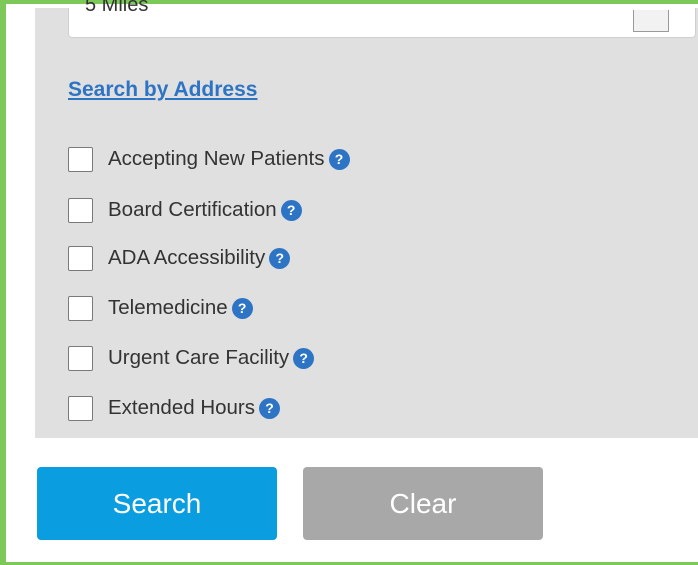 The height and width of the screenshot is (565, 698). I want to click on option-label: Urgent Care Facility, so click(199, 357).